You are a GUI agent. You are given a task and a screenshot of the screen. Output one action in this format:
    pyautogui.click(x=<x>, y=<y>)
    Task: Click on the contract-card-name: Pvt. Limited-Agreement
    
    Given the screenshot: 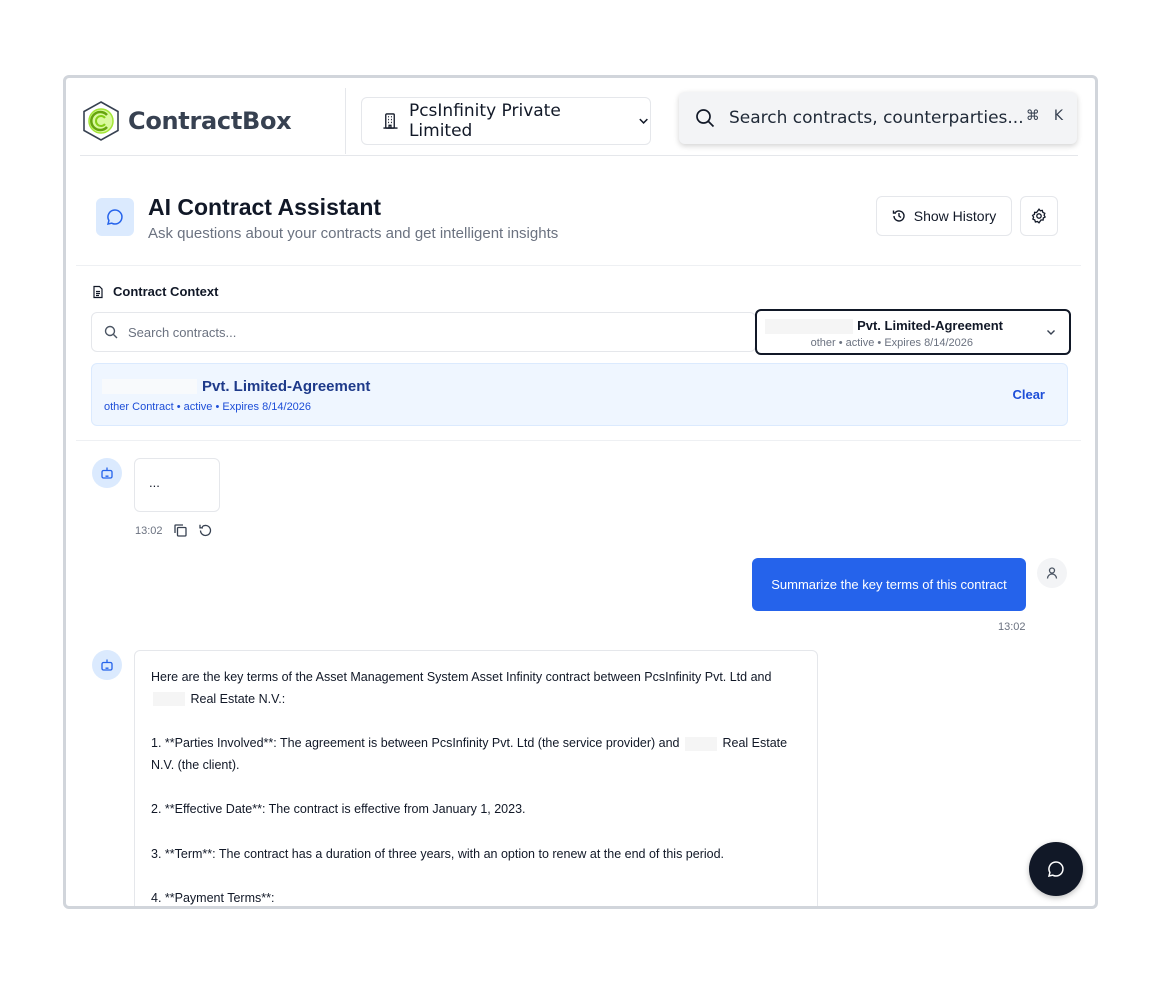 What is the action you would take?
    pyautogui.click(x=286, y=386)
    